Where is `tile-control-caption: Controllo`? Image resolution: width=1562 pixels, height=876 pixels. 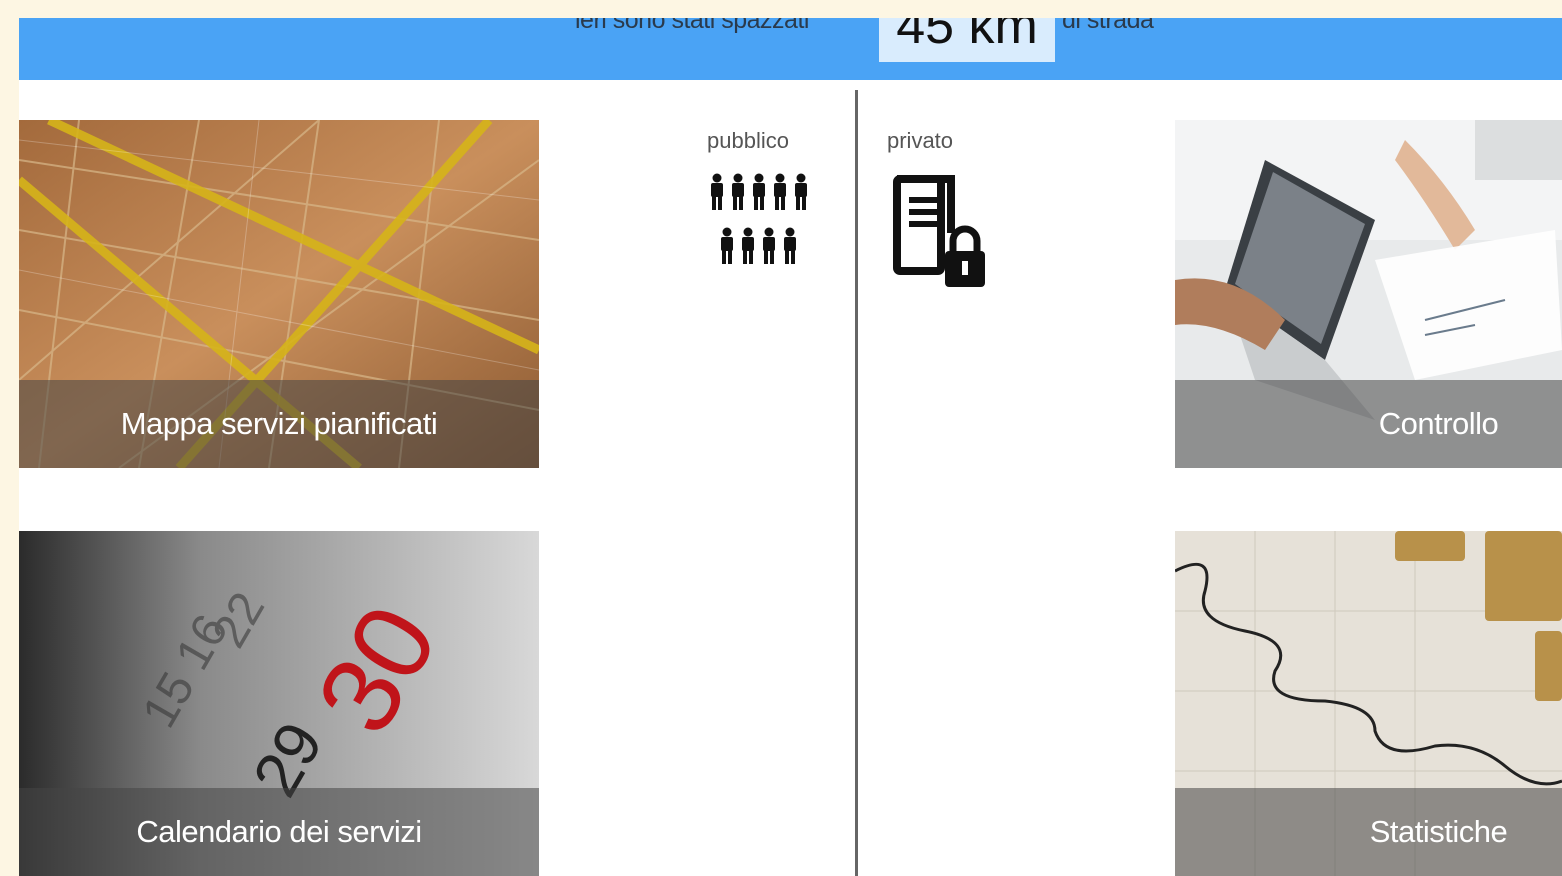 tile-control-caption: Controllo is located at coordinates (1368, 424).